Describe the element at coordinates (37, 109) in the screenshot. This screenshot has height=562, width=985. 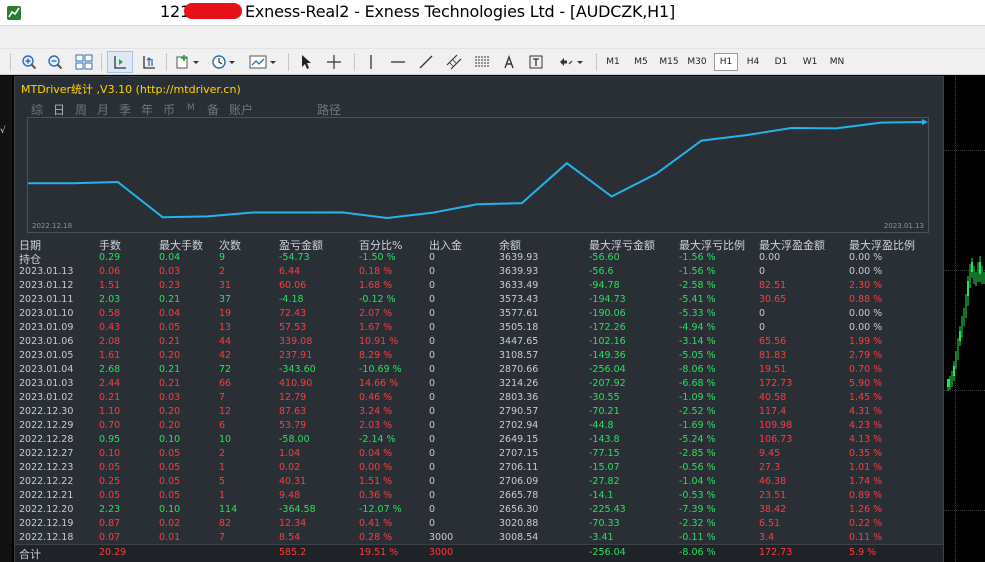
I see `tab-summary: 综` at that location.